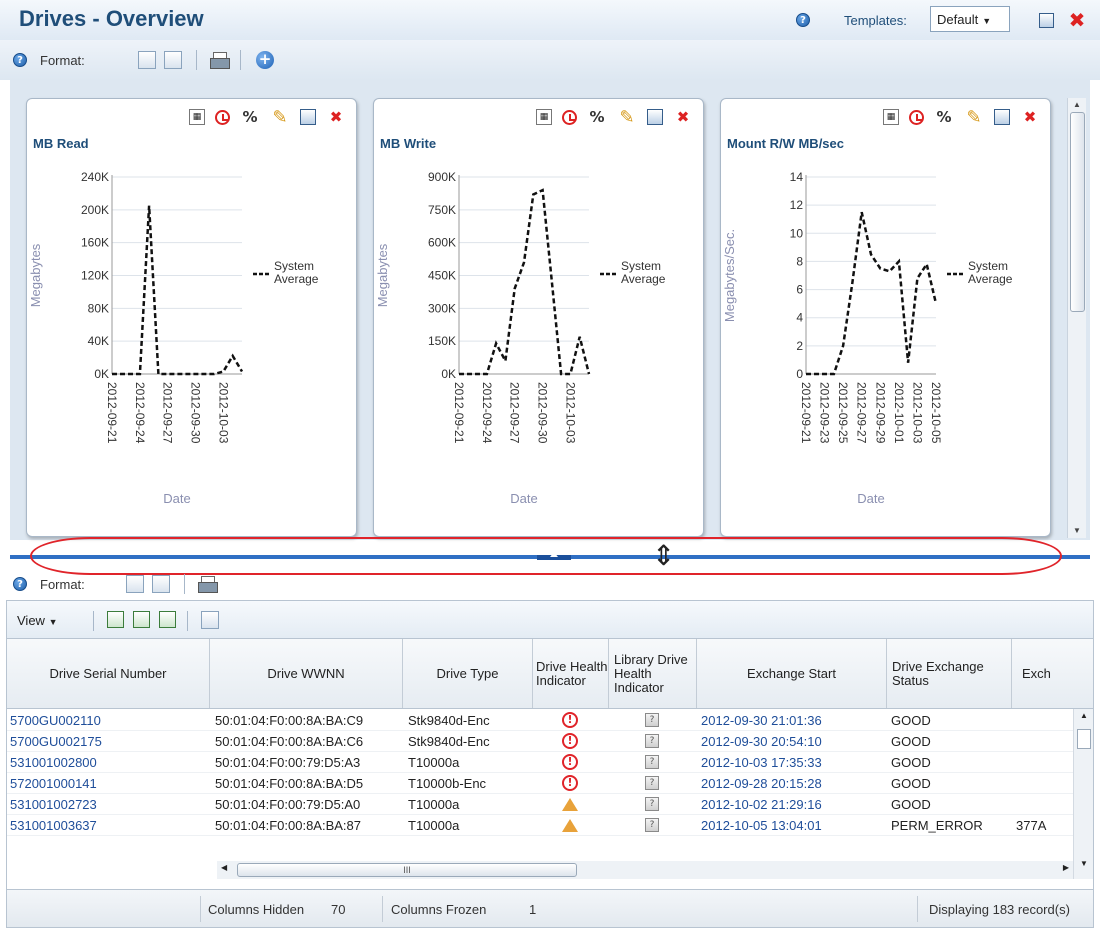 Image resolution: width=1100 pixels, height=934 pixels. What do you see at coordinates (288, 825) in the screenshot?
I see `cell-wwnn: 50:01:04:F0:00:8A:BA:87` at bounding box center [288, 825].